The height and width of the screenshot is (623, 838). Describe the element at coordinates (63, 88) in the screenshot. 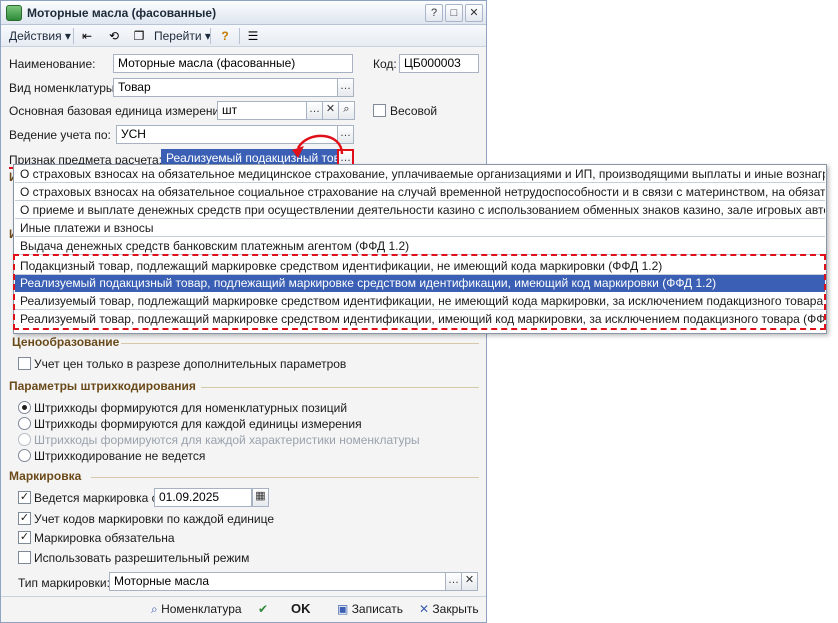

I see `kind-label: Вид номенклатуры:` at that location.